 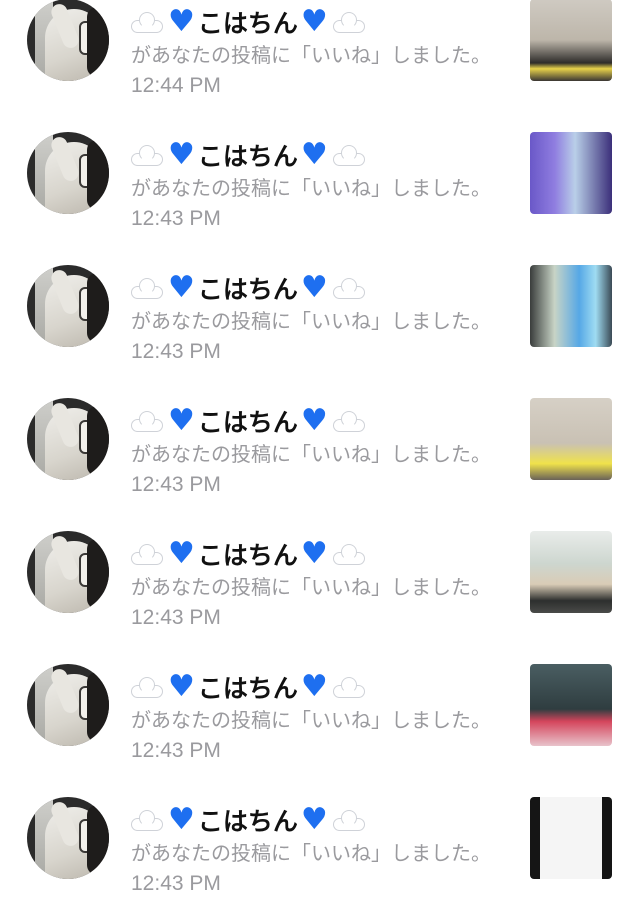 I want to click on notification-row: ♥ こはちん ♥ があなたの投稿に「いいね」しました。 12:44 PM, so click(x=320, y=48).